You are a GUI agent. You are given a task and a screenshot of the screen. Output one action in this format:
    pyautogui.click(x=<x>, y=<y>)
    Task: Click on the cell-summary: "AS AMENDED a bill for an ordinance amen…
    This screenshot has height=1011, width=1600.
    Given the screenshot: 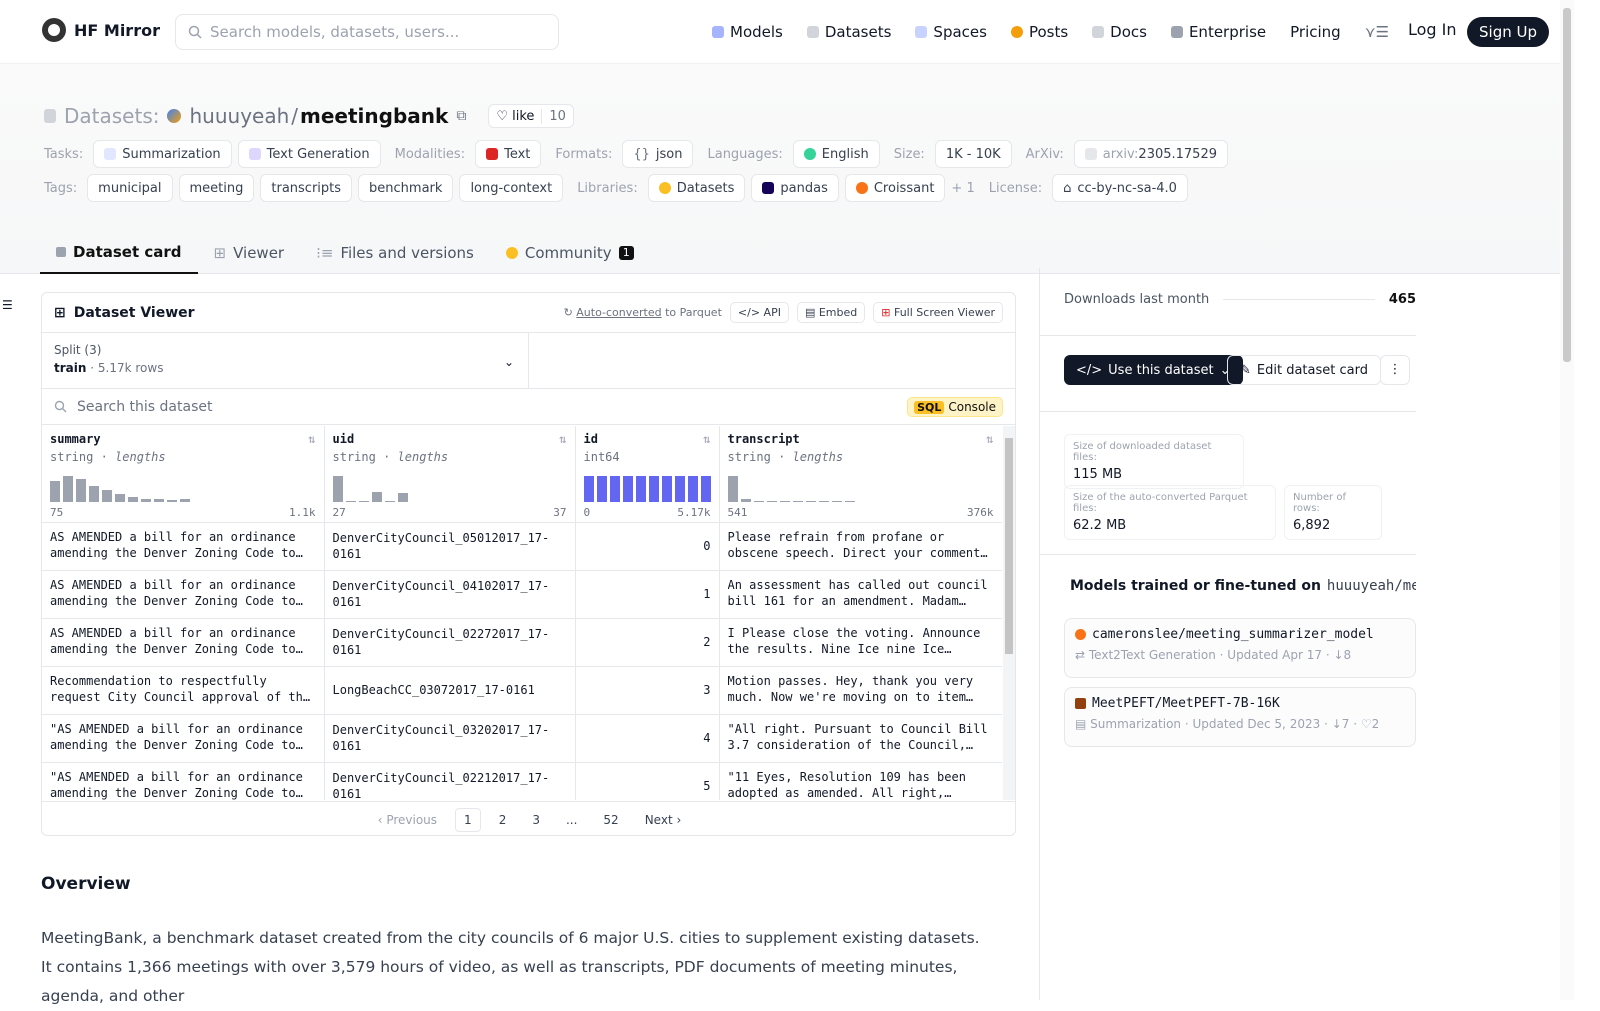 What is the action you would take?
    pyautogui.click(x=183, y=785)
    